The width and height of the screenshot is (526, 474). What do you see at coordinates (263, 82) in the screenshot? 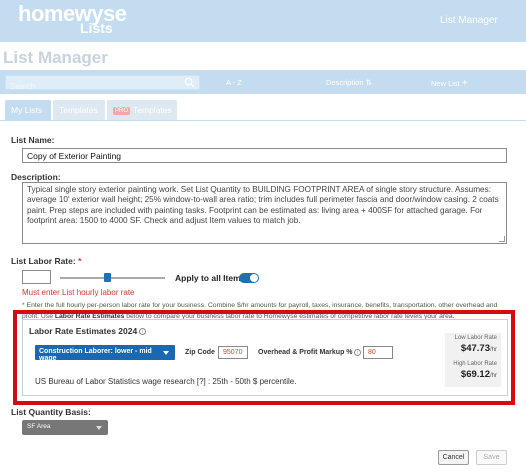
I see `list-toolbar: A - Z Description ⇅ New List +` at bounding box center [263, 82].